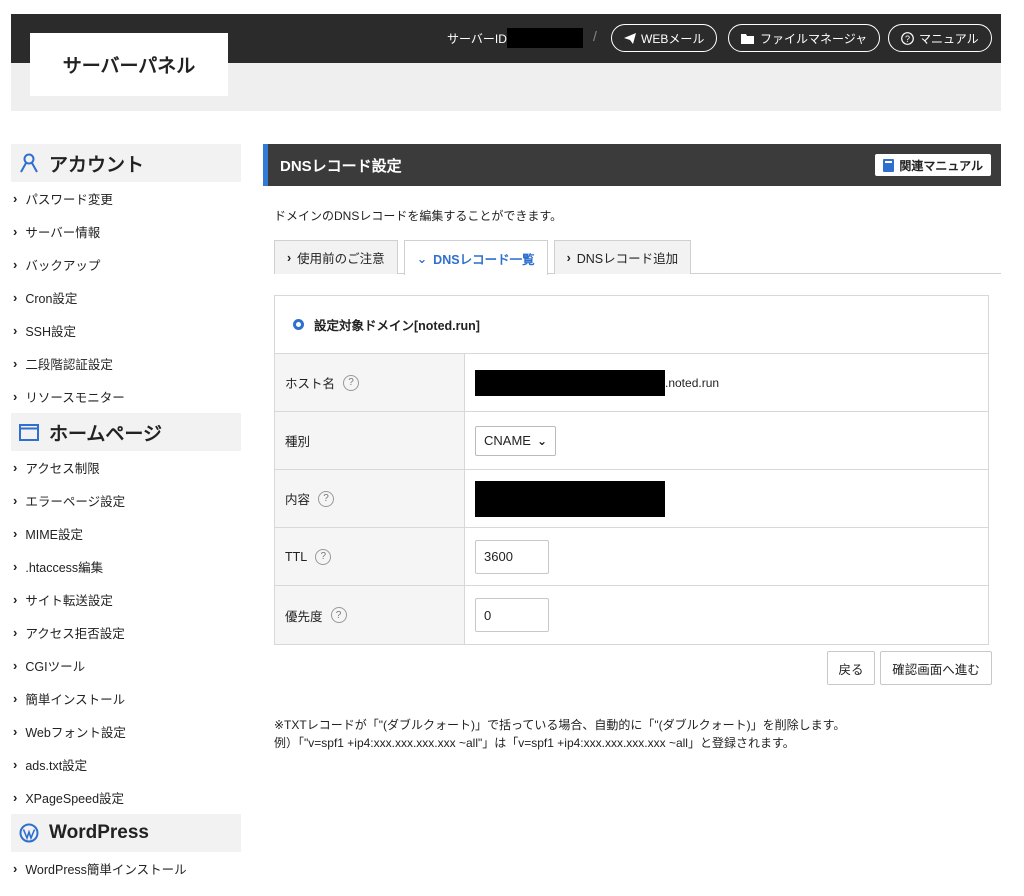 This screenshot has width=1024, height=896. I want to click on sidebar-item-xpagespeed: › XPageSpeed設定, so click(126, 797).